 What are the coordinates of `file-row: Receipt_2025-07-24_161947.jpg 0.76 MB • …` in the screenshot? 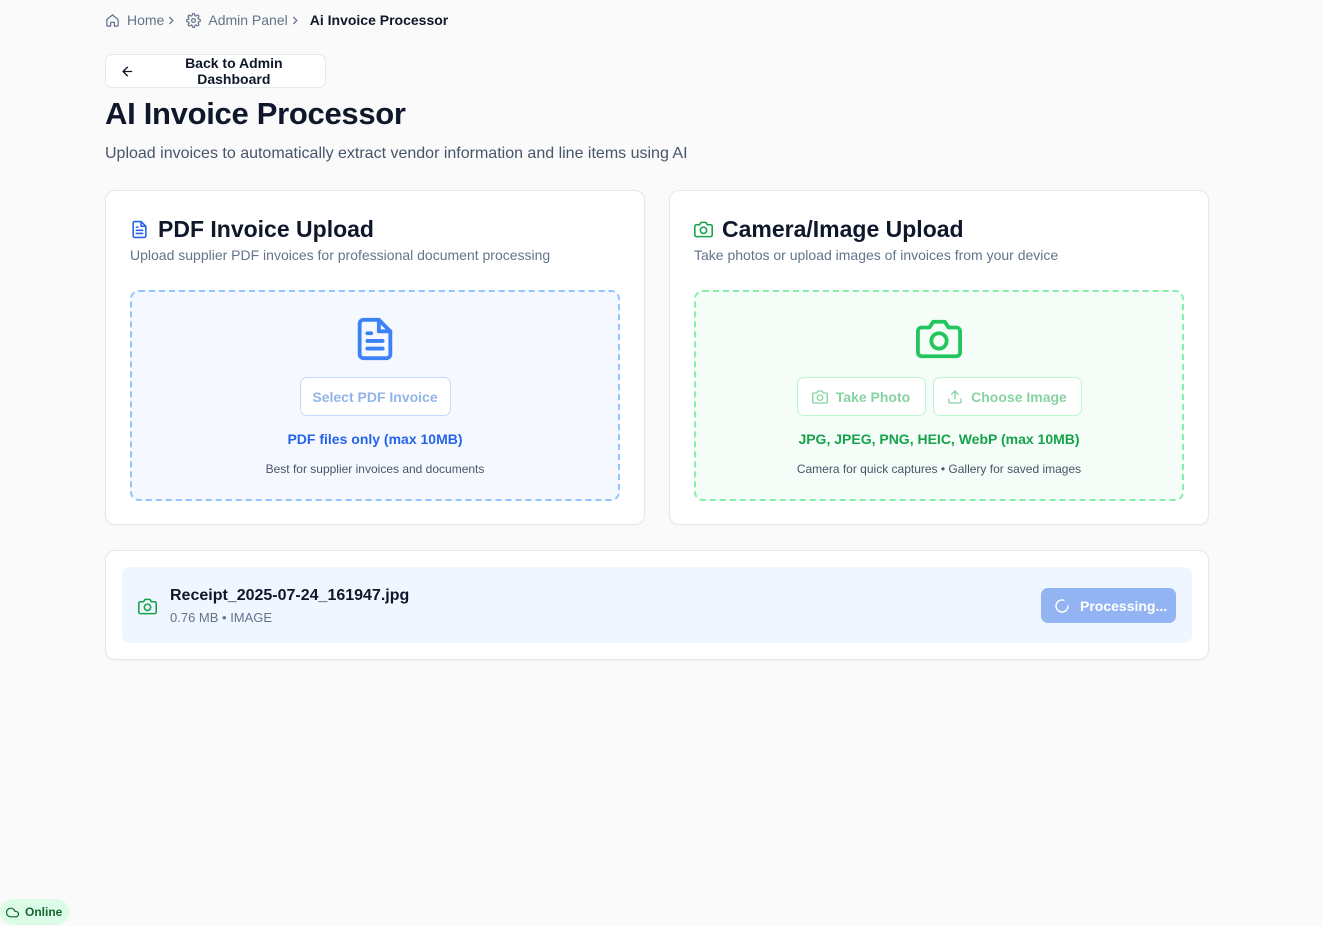 It's located at (657, 605).